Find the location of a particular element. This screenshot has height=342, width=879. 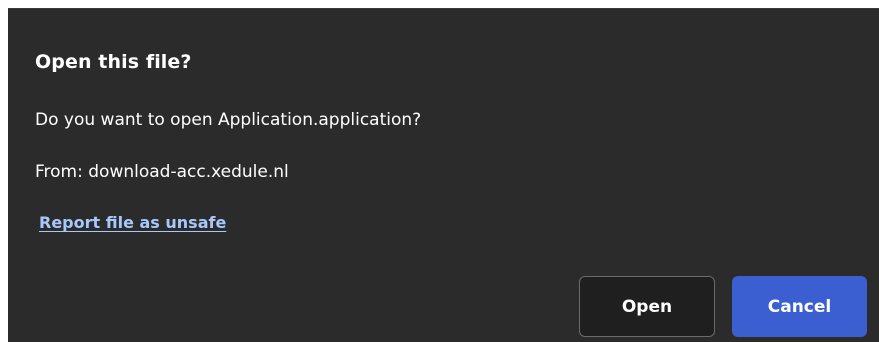

dialog-title: Open this file? is located at coordinates (113, 62).